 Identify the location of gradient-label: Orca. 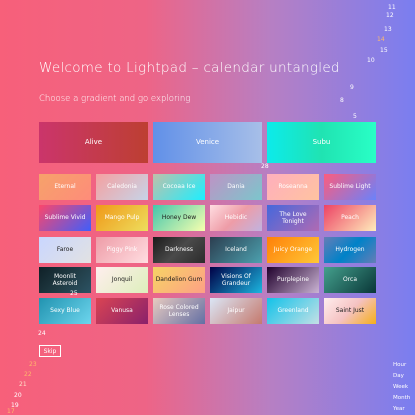
(350, 280).